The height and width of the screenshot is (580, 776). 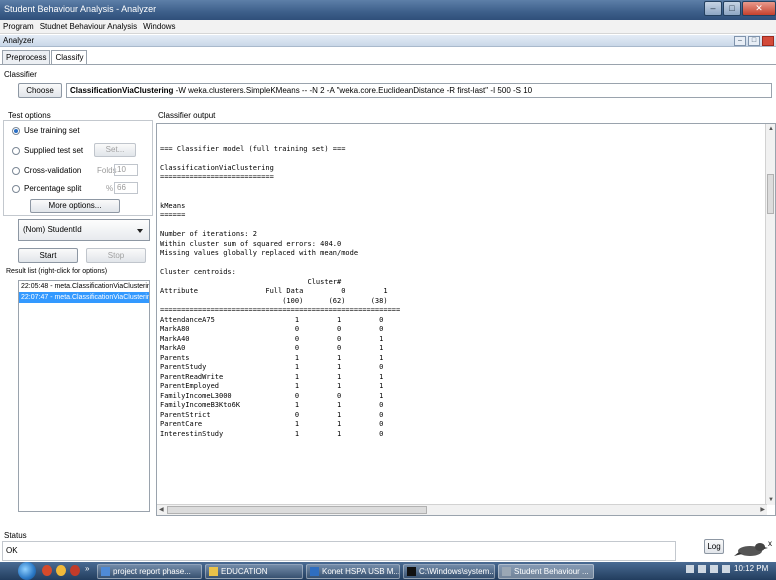 I want to click on vertical-scroll-thumb, so click(x=770, y=194).